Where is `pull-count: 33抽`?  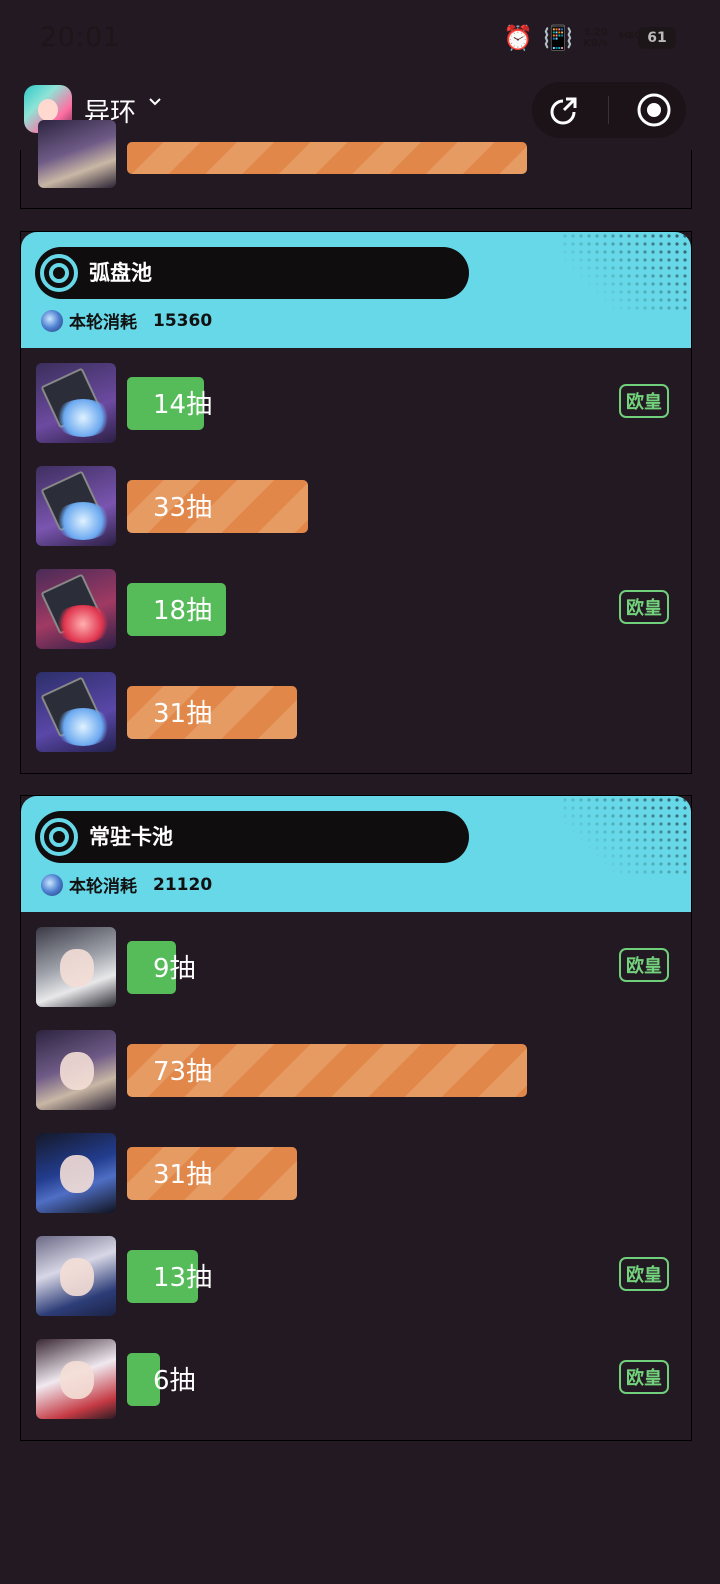
pull-count: 33抽 is located at coordinates (183, 508).